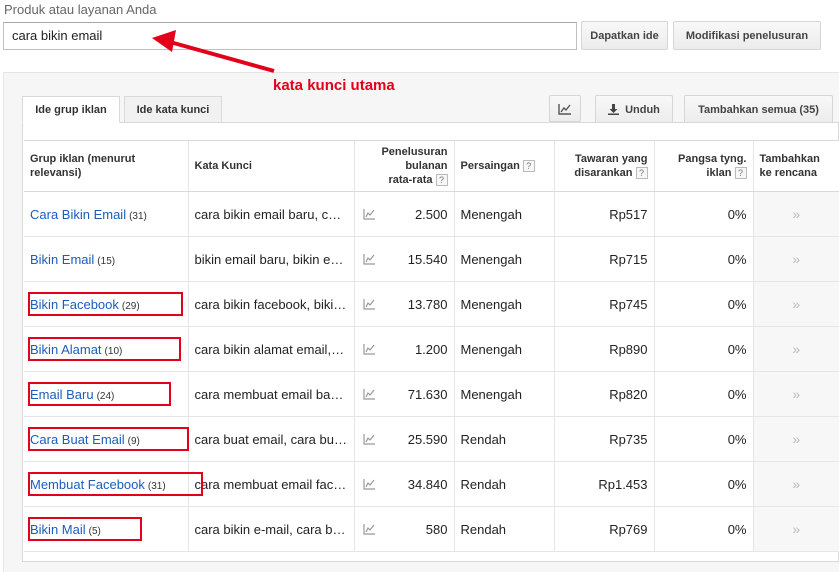 This screenshot has width=839, height=572. I want to click on searches-cell: 2.500, so click(403, 214).